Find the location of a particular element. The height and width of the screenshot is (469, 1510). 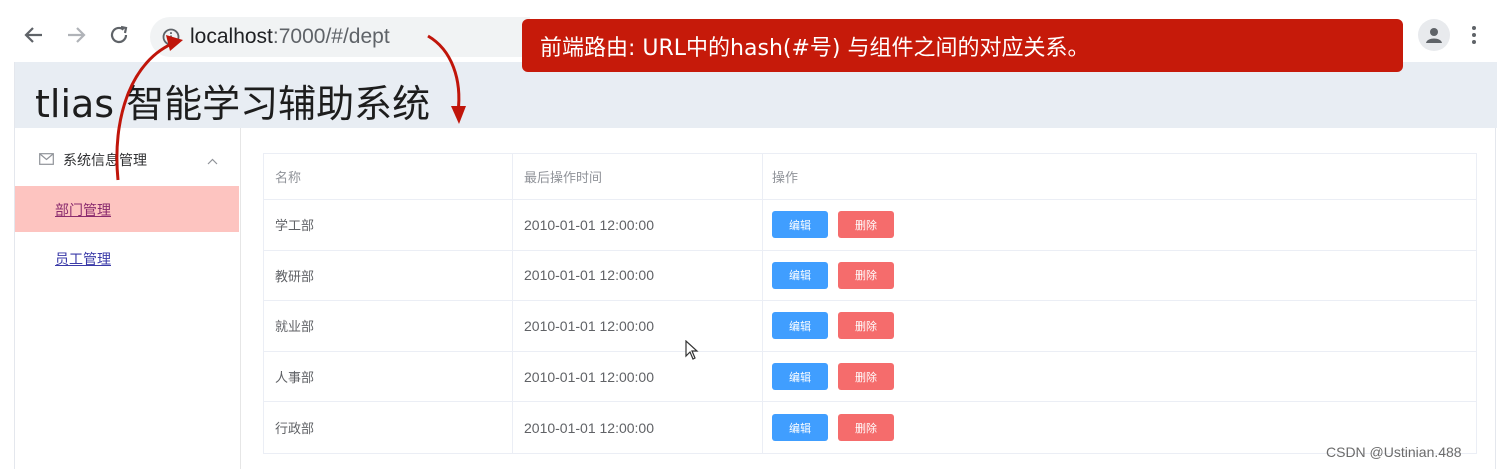

cell-name: 行政部 is located at coordinates (388, 427).